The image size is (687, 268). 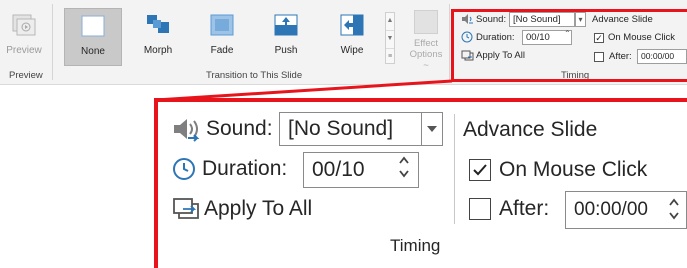 I want to click on checkmark-icon, so click(x=480, y=170).